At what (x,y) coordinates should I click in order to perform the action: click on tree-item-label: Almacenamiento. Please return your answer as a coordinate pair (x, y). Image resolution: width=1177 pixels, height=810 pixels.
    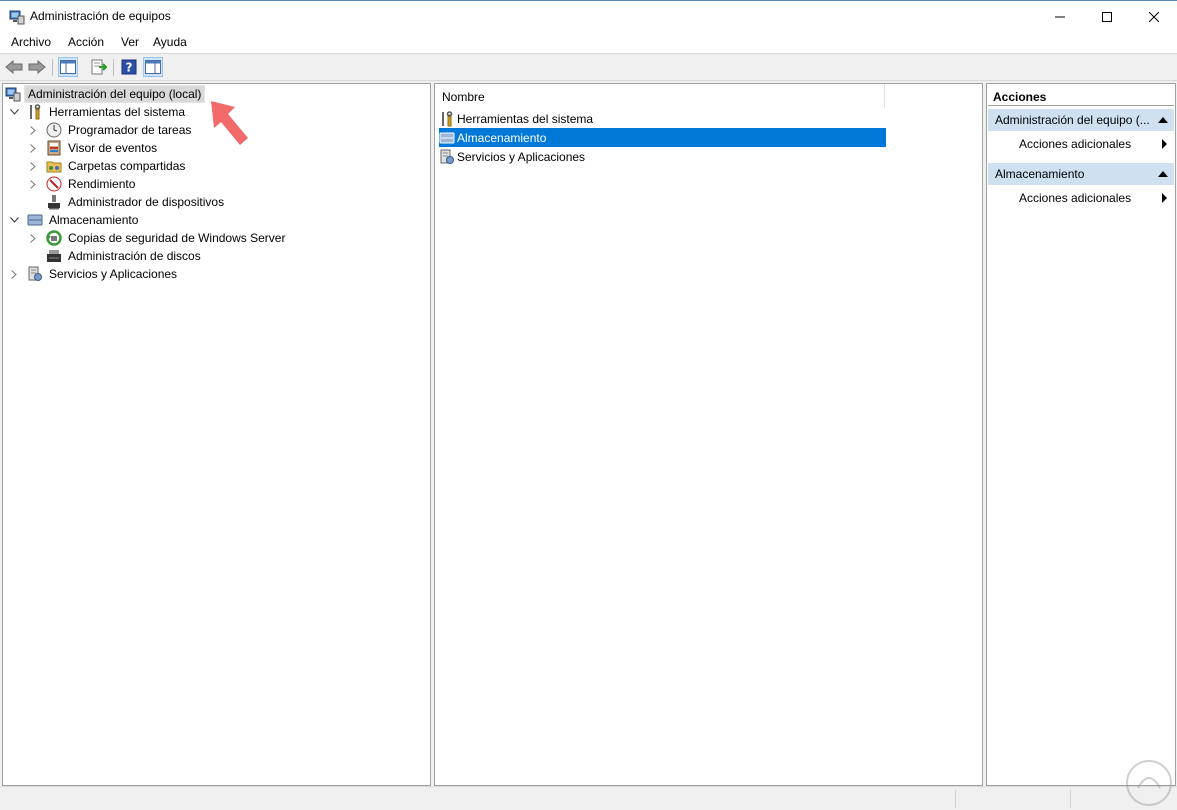
    Looking at the image, I should click on (94, 220).